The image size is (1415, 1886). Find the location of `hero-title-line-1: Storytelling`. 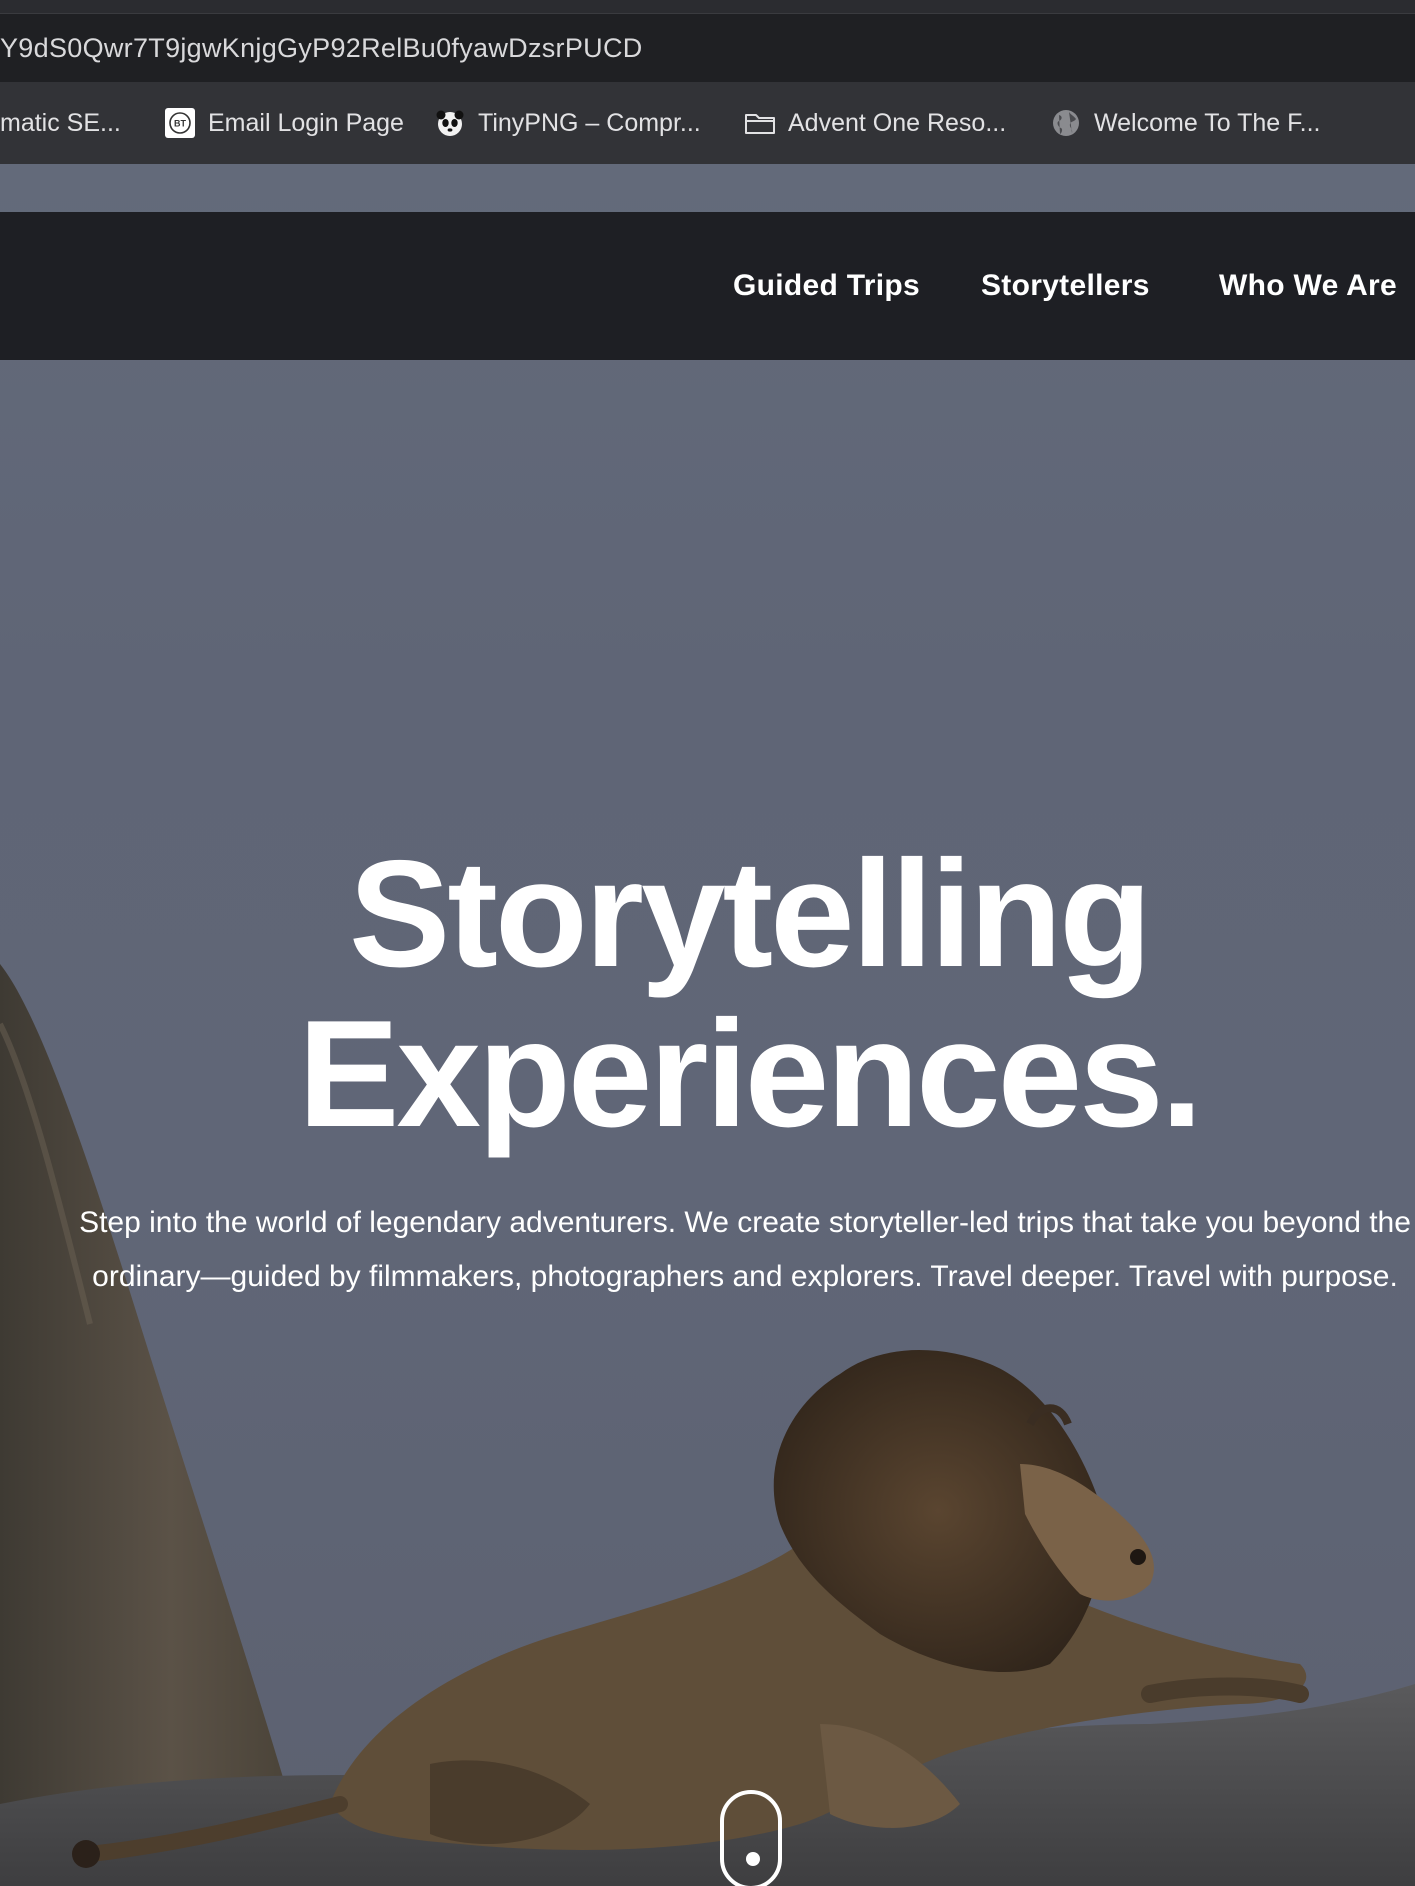

hero-title-line-1: Storytelling is located at coordinates (750, 914).